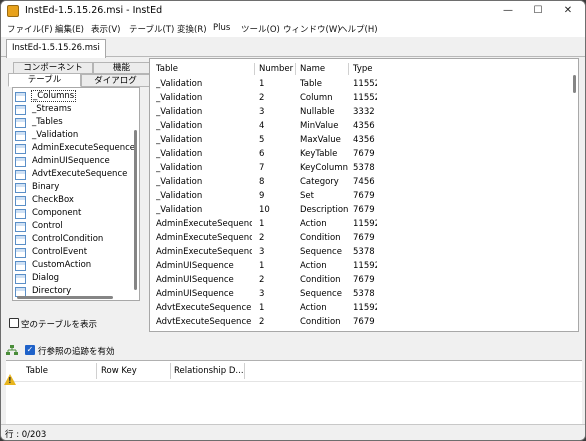 This screenshot has height=441, width=586. Describe the element at coordinates (312, 69) in the screenshot. I see `column-header-name: Name` at that location.